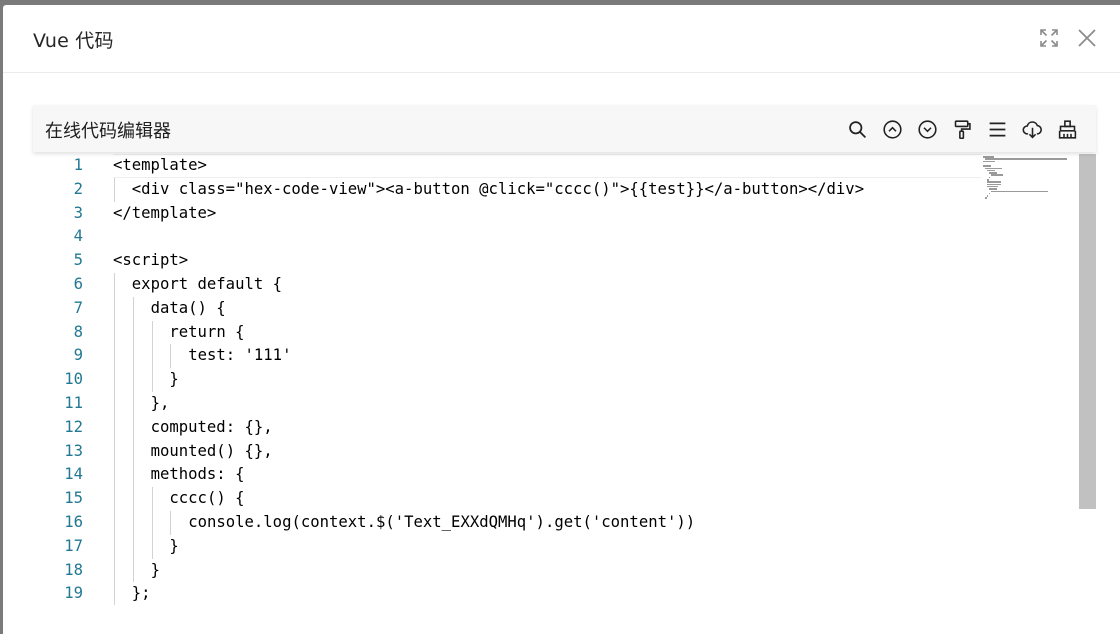 The height and width of the screenshot is (634, 1120). I want to click on download-button, so click(1032, 129).